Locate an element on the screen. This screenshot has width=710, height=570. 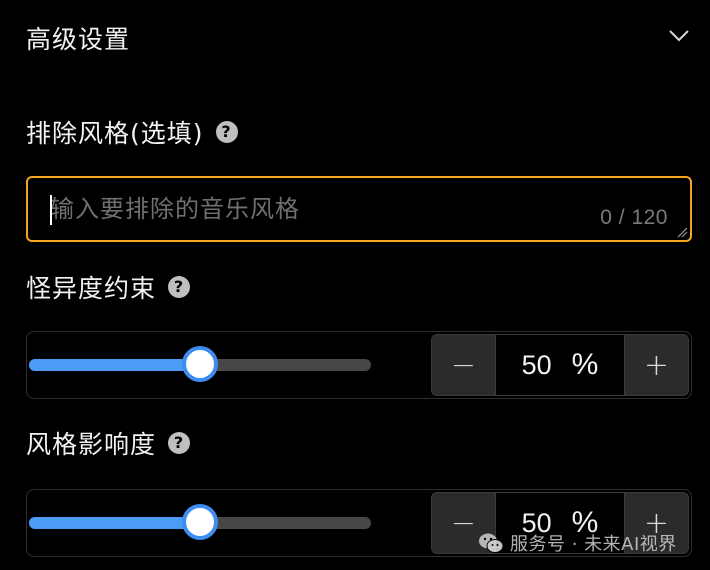
decrement-button: − is located at coordinates (464, 365).